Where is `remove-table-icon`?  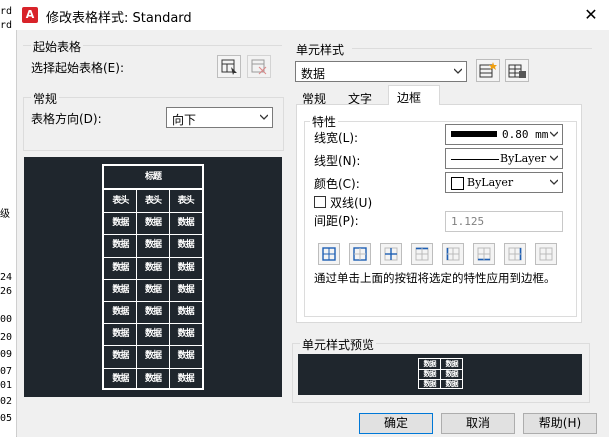
remove-table-icon is located at coordinates (259, 67).